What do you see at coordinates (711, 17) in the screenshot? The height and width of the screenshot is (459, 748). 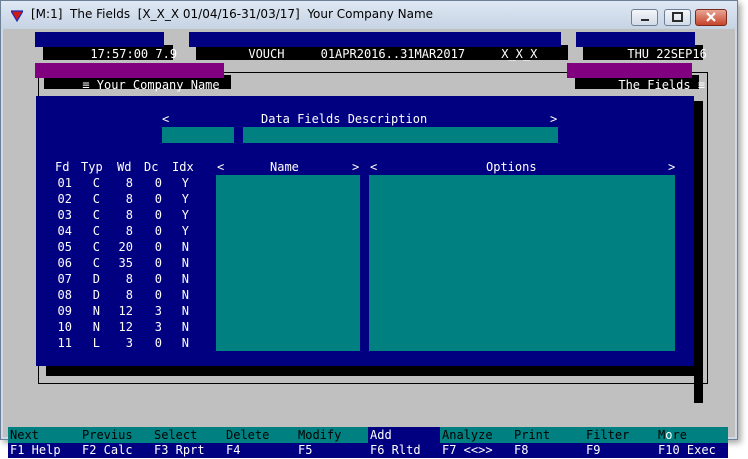 I see `close-button` at bounding box center [711, 17].